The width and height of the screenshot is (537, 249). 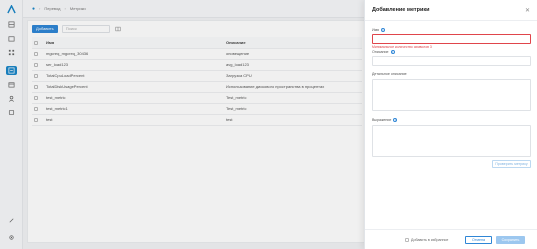 I want to click on drawer-footer: Добавить в избранное Отмена Сохранить, so click(x=451, y=239).